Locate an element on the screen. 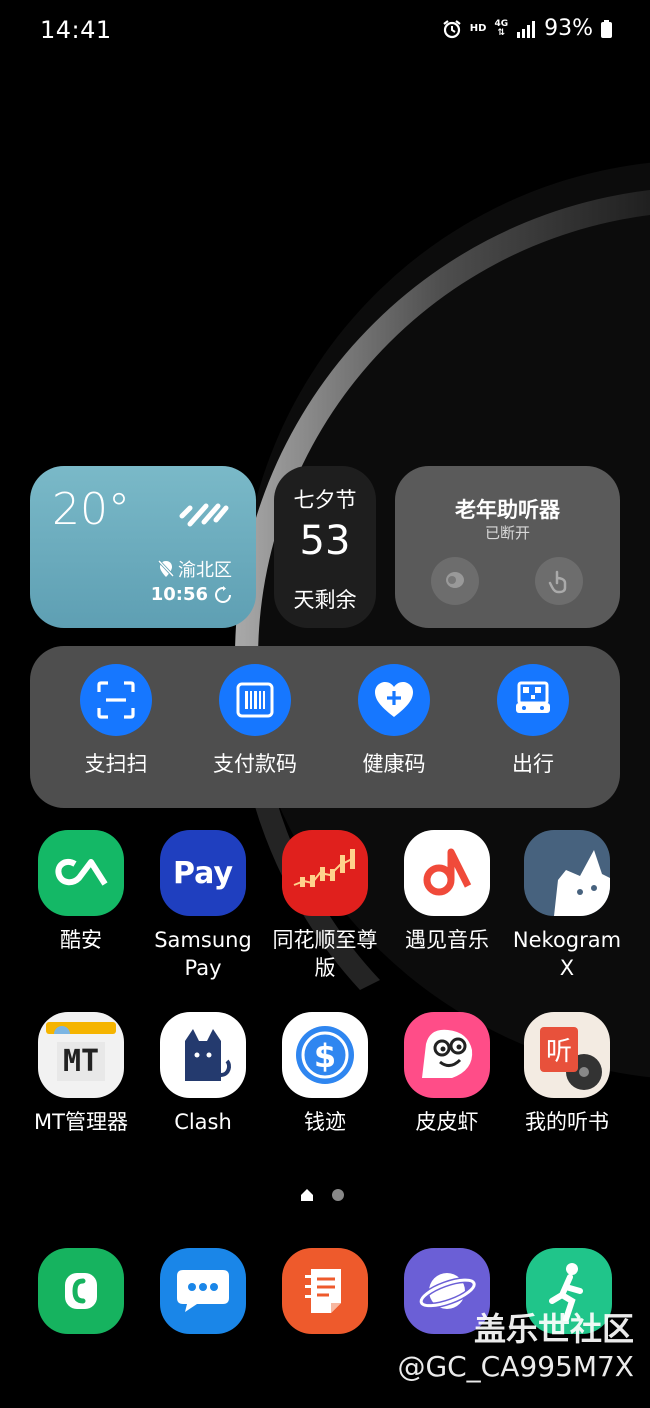 The height and width of the screenshot is (1408, 650). notes-icon is located at coordinates (323, 1291).